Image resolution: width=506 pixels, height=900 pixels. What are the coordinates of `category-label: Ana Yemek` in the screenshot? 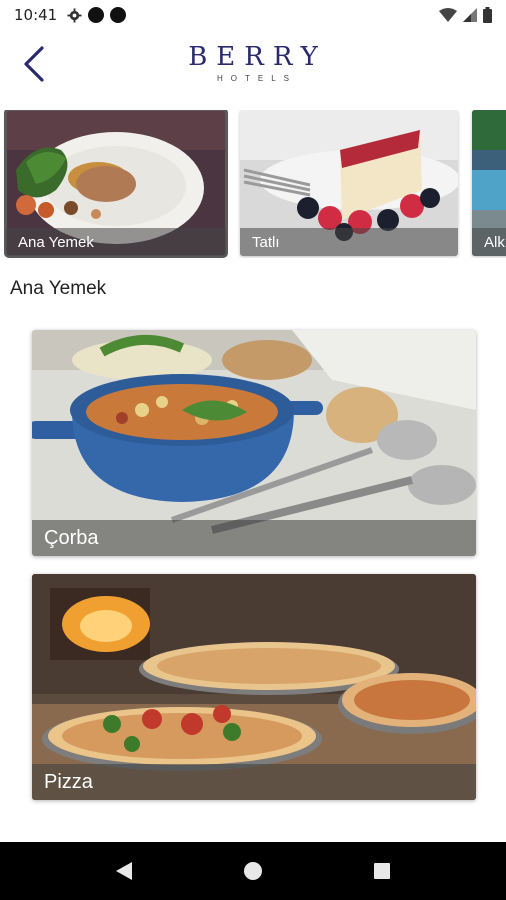 It's located at (56, 242).